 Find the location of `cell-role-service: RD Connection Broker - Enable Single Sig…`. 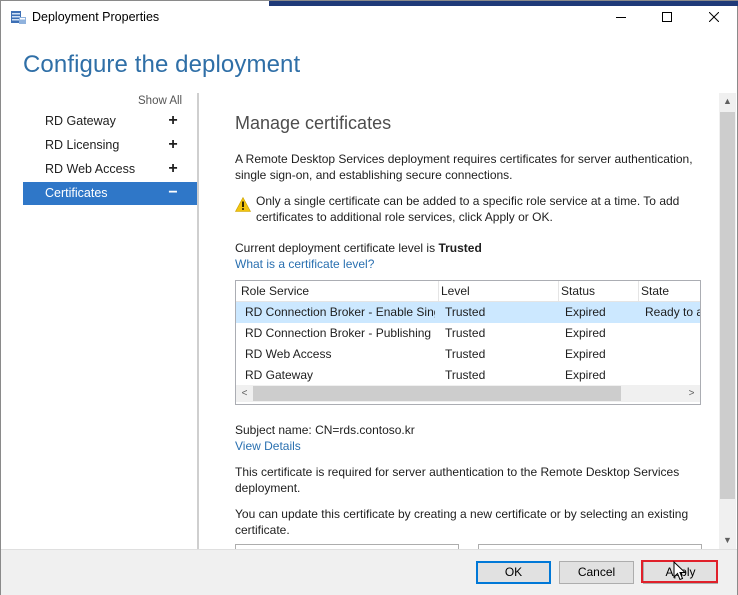

cell-role-service: RD Connection Broker - Enable Single Sig… is located at coordinates (340, 312).